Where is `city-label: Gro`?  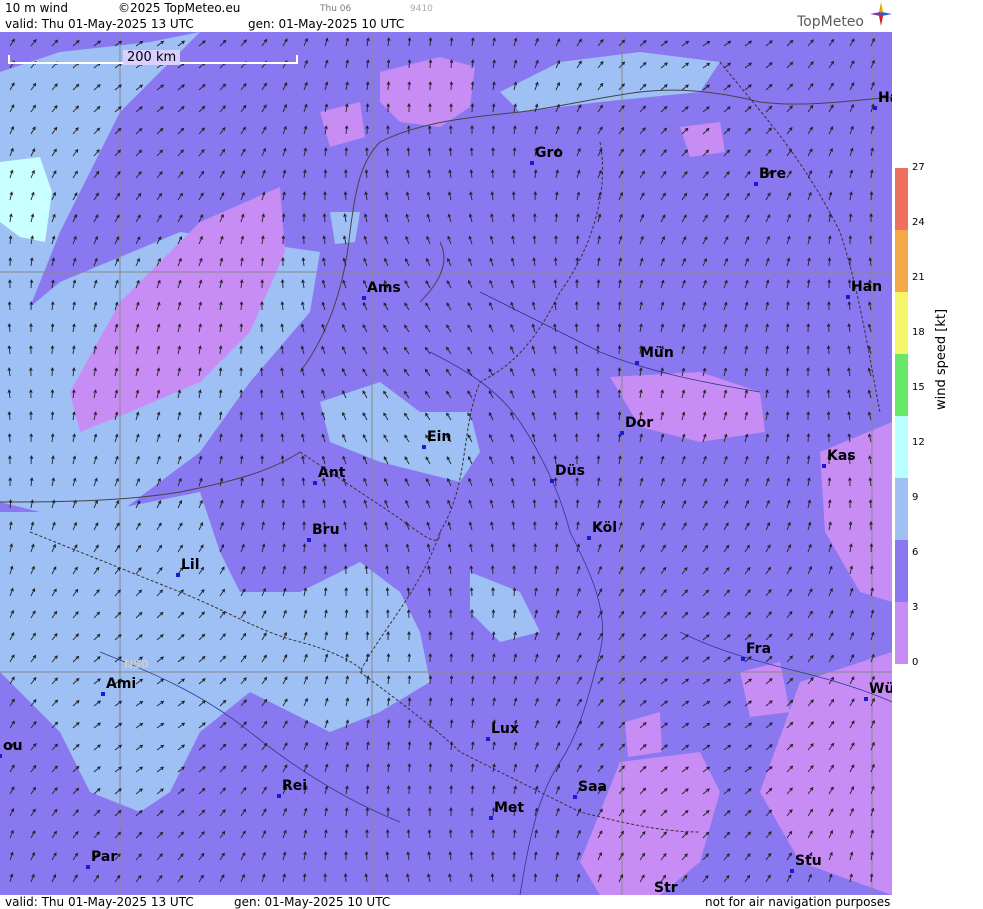
city-label: Gro is located at coordinates (549, 153).